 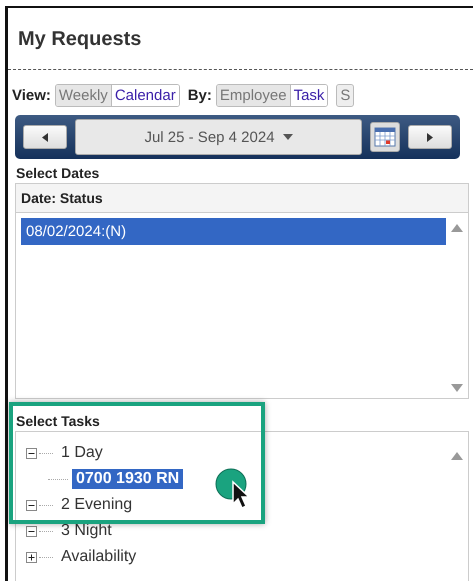 I want to click on toolbar-button: S, so click(x=345, y=95).